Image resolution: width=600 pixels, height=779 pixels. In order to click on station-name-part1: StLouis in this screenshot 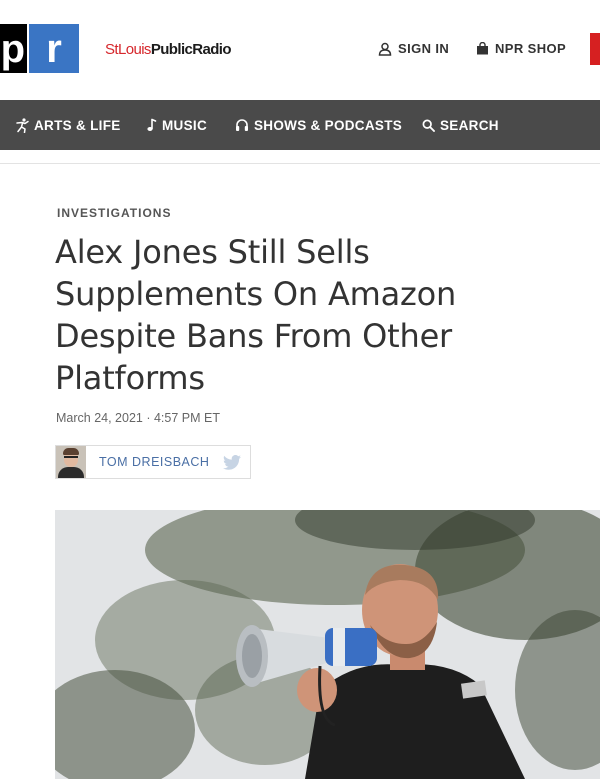, I will do `click(128, 49)`.